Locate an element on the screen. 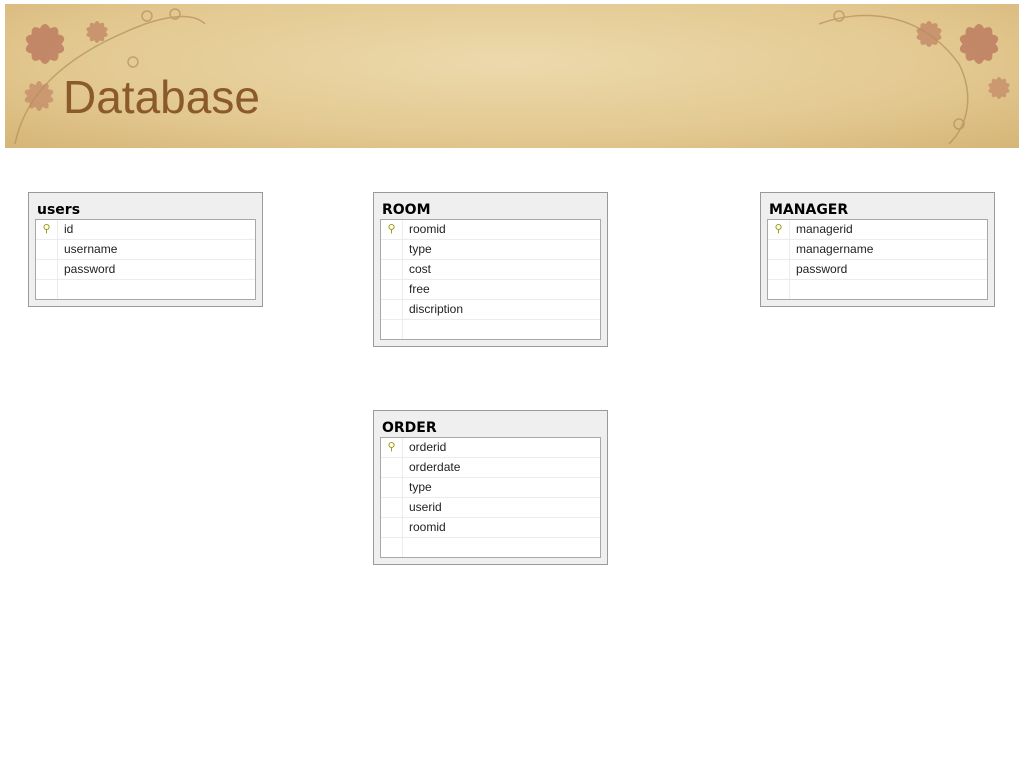  table-manager: MANAGER ⚲ managerid managername password is located at coordinates (877, 249).